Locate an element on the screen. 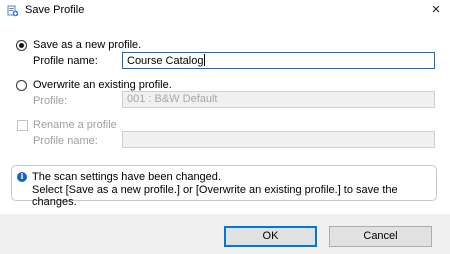  scanner-profile-icon is located at coordinates (13, 11).